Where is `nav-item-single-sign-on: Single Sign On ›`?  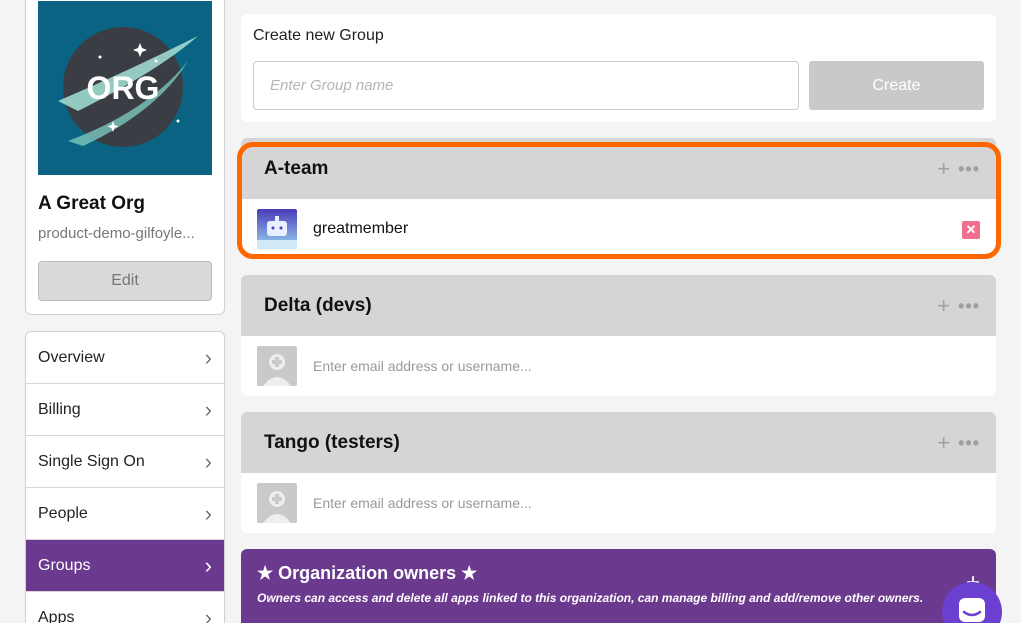 nav-item-single-sign-on: Single Sign On › is located at coordinates (125, 462).